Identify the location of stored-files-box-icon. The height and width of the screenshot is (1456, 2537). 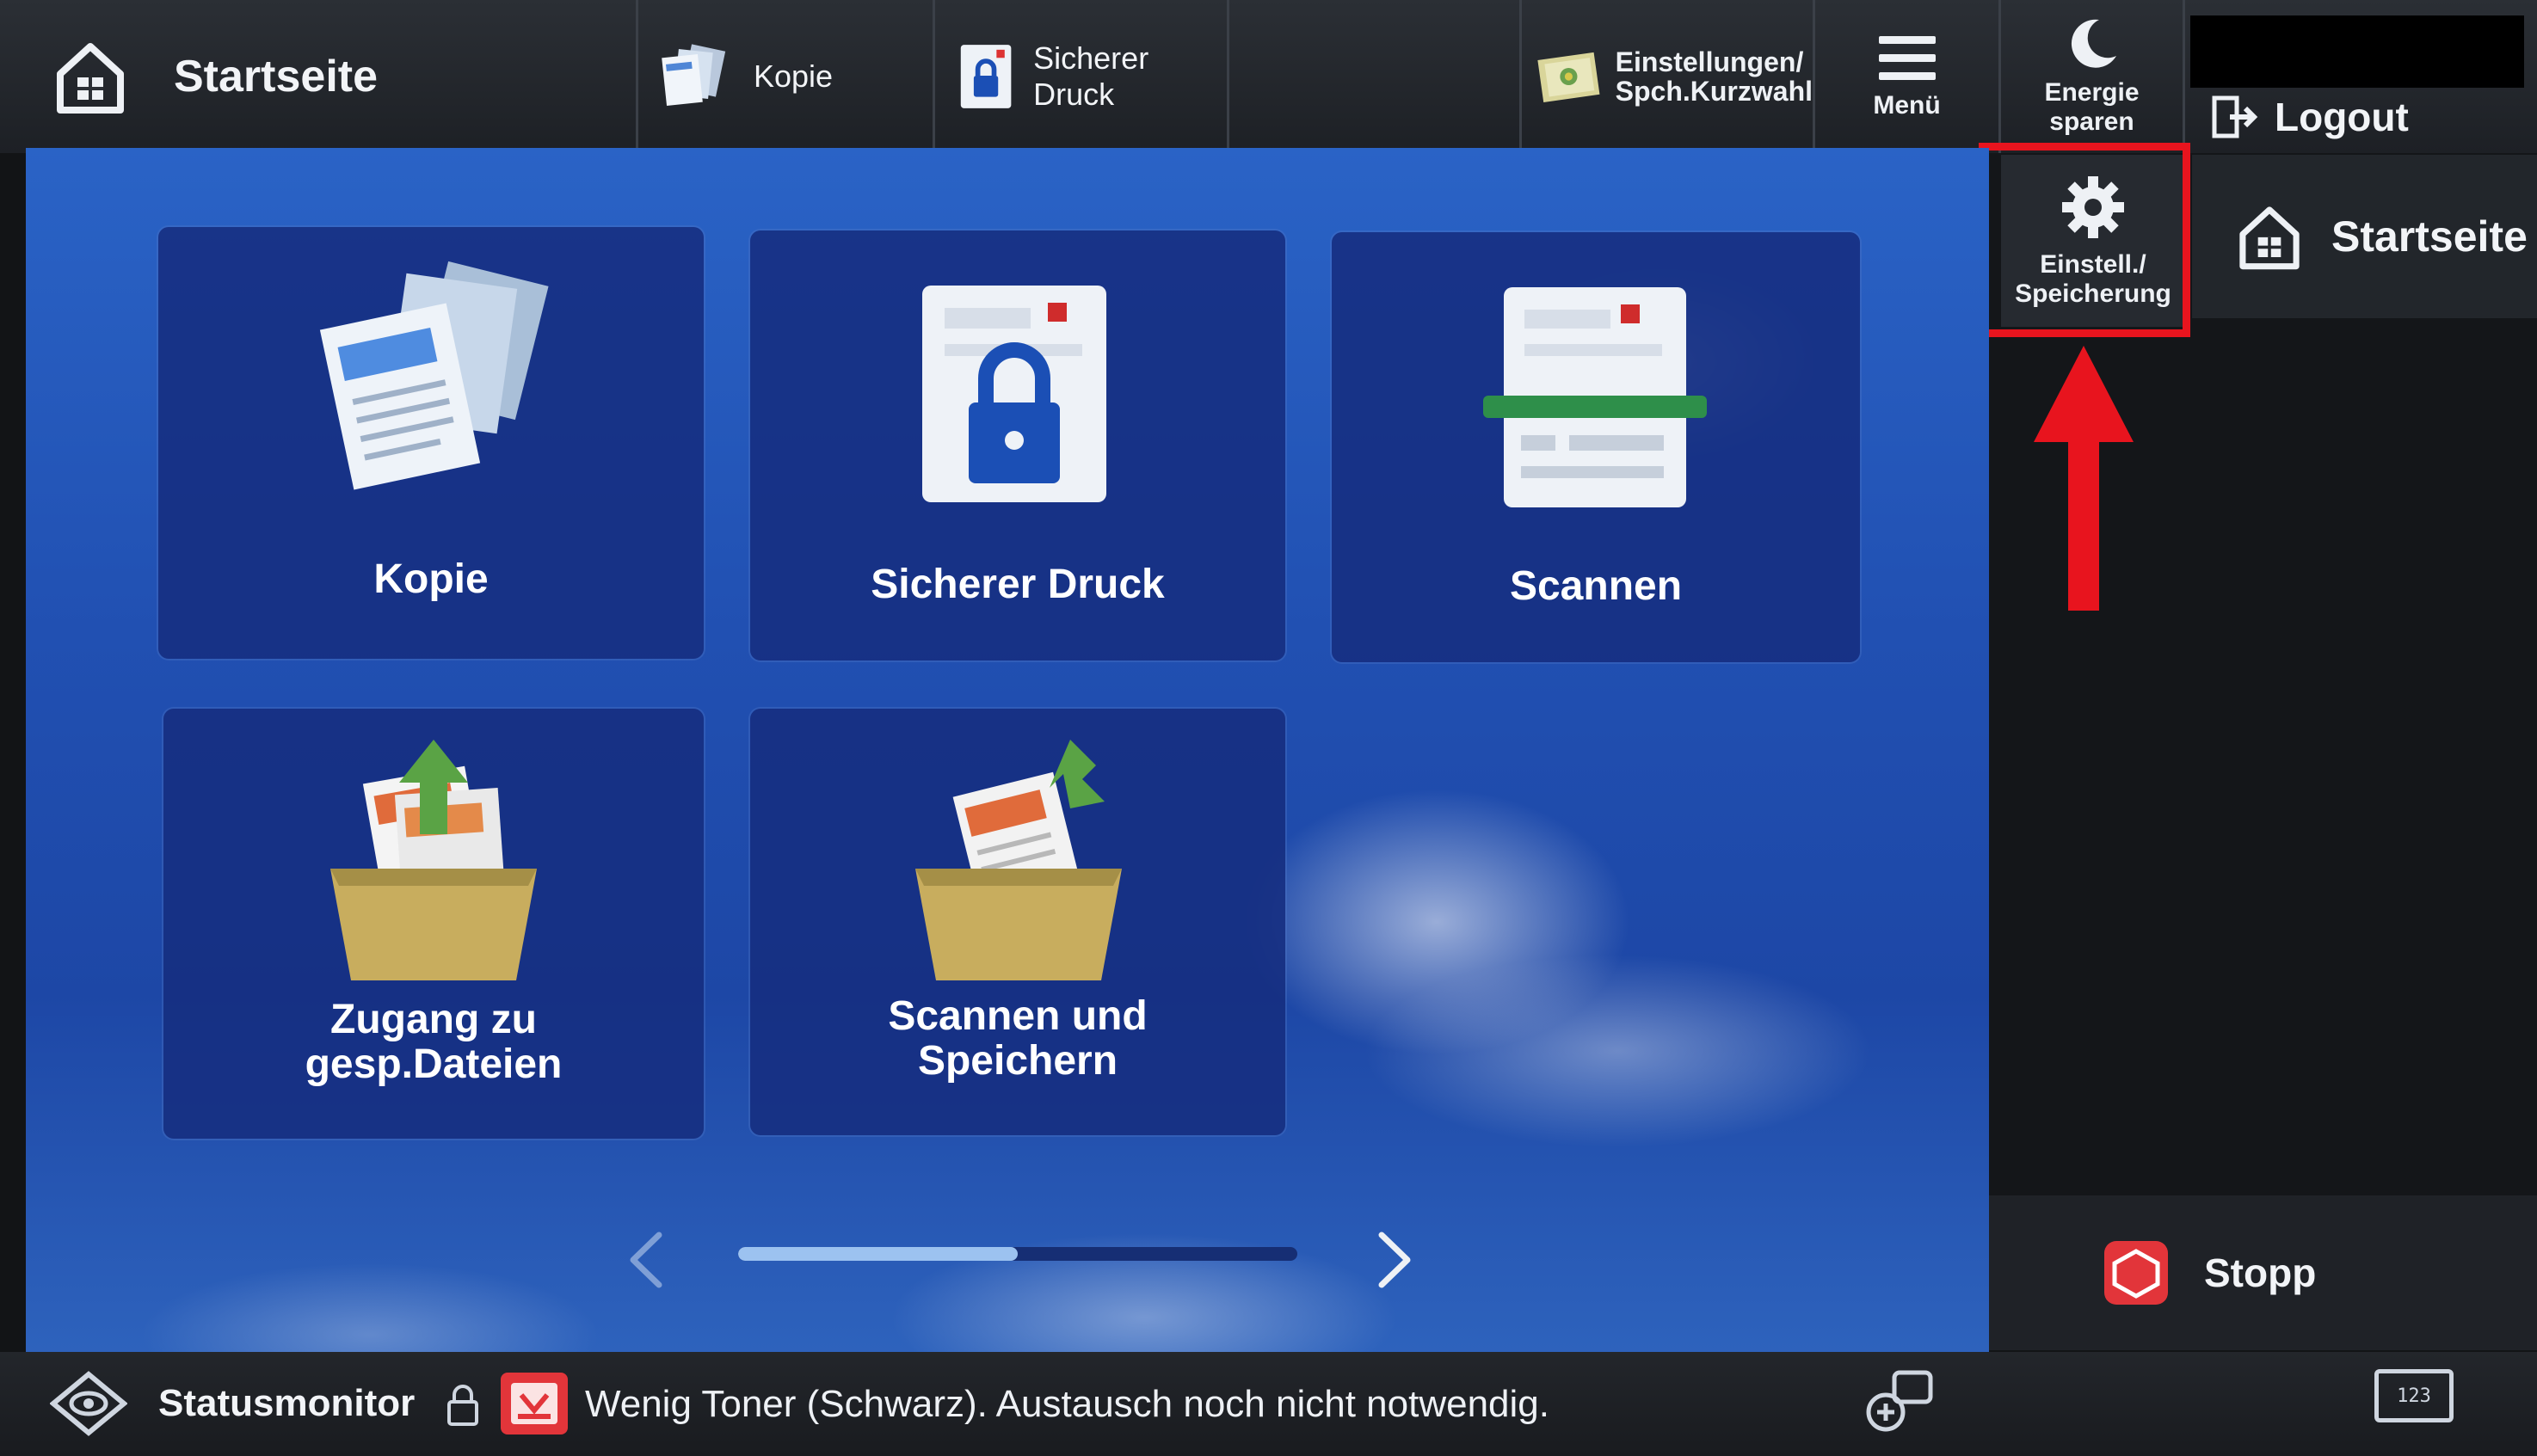
(433, 860).